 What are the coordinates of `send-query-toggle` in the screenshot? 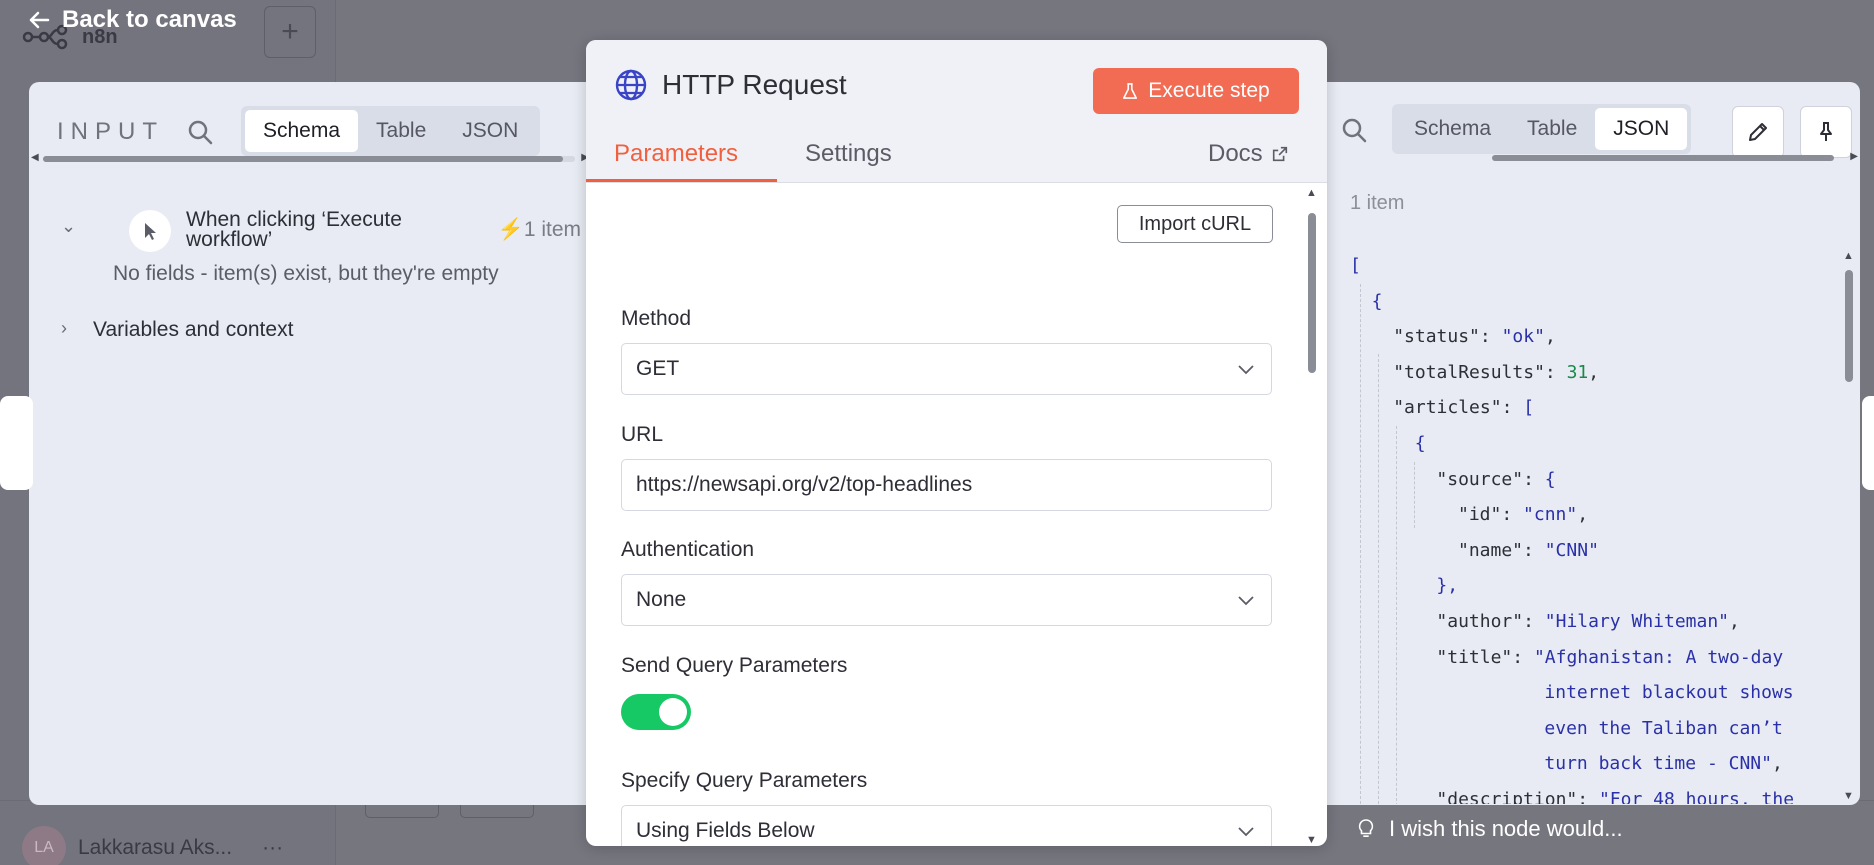 It's located at (656, 712).